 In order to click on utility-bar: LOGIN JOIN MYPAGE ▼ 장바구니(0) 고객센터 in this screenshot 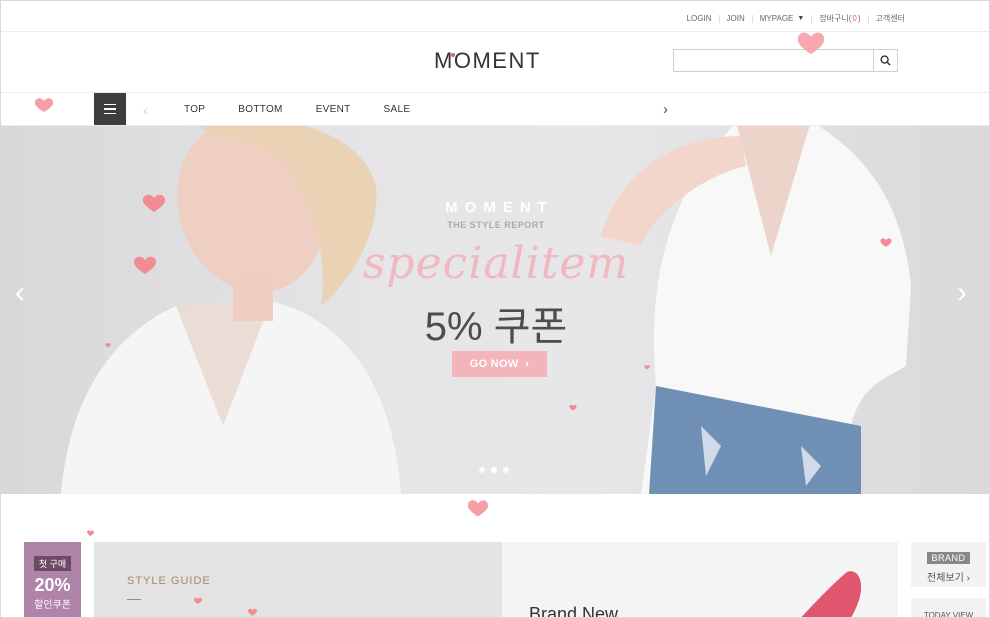, I will do `click(495, 16)`.